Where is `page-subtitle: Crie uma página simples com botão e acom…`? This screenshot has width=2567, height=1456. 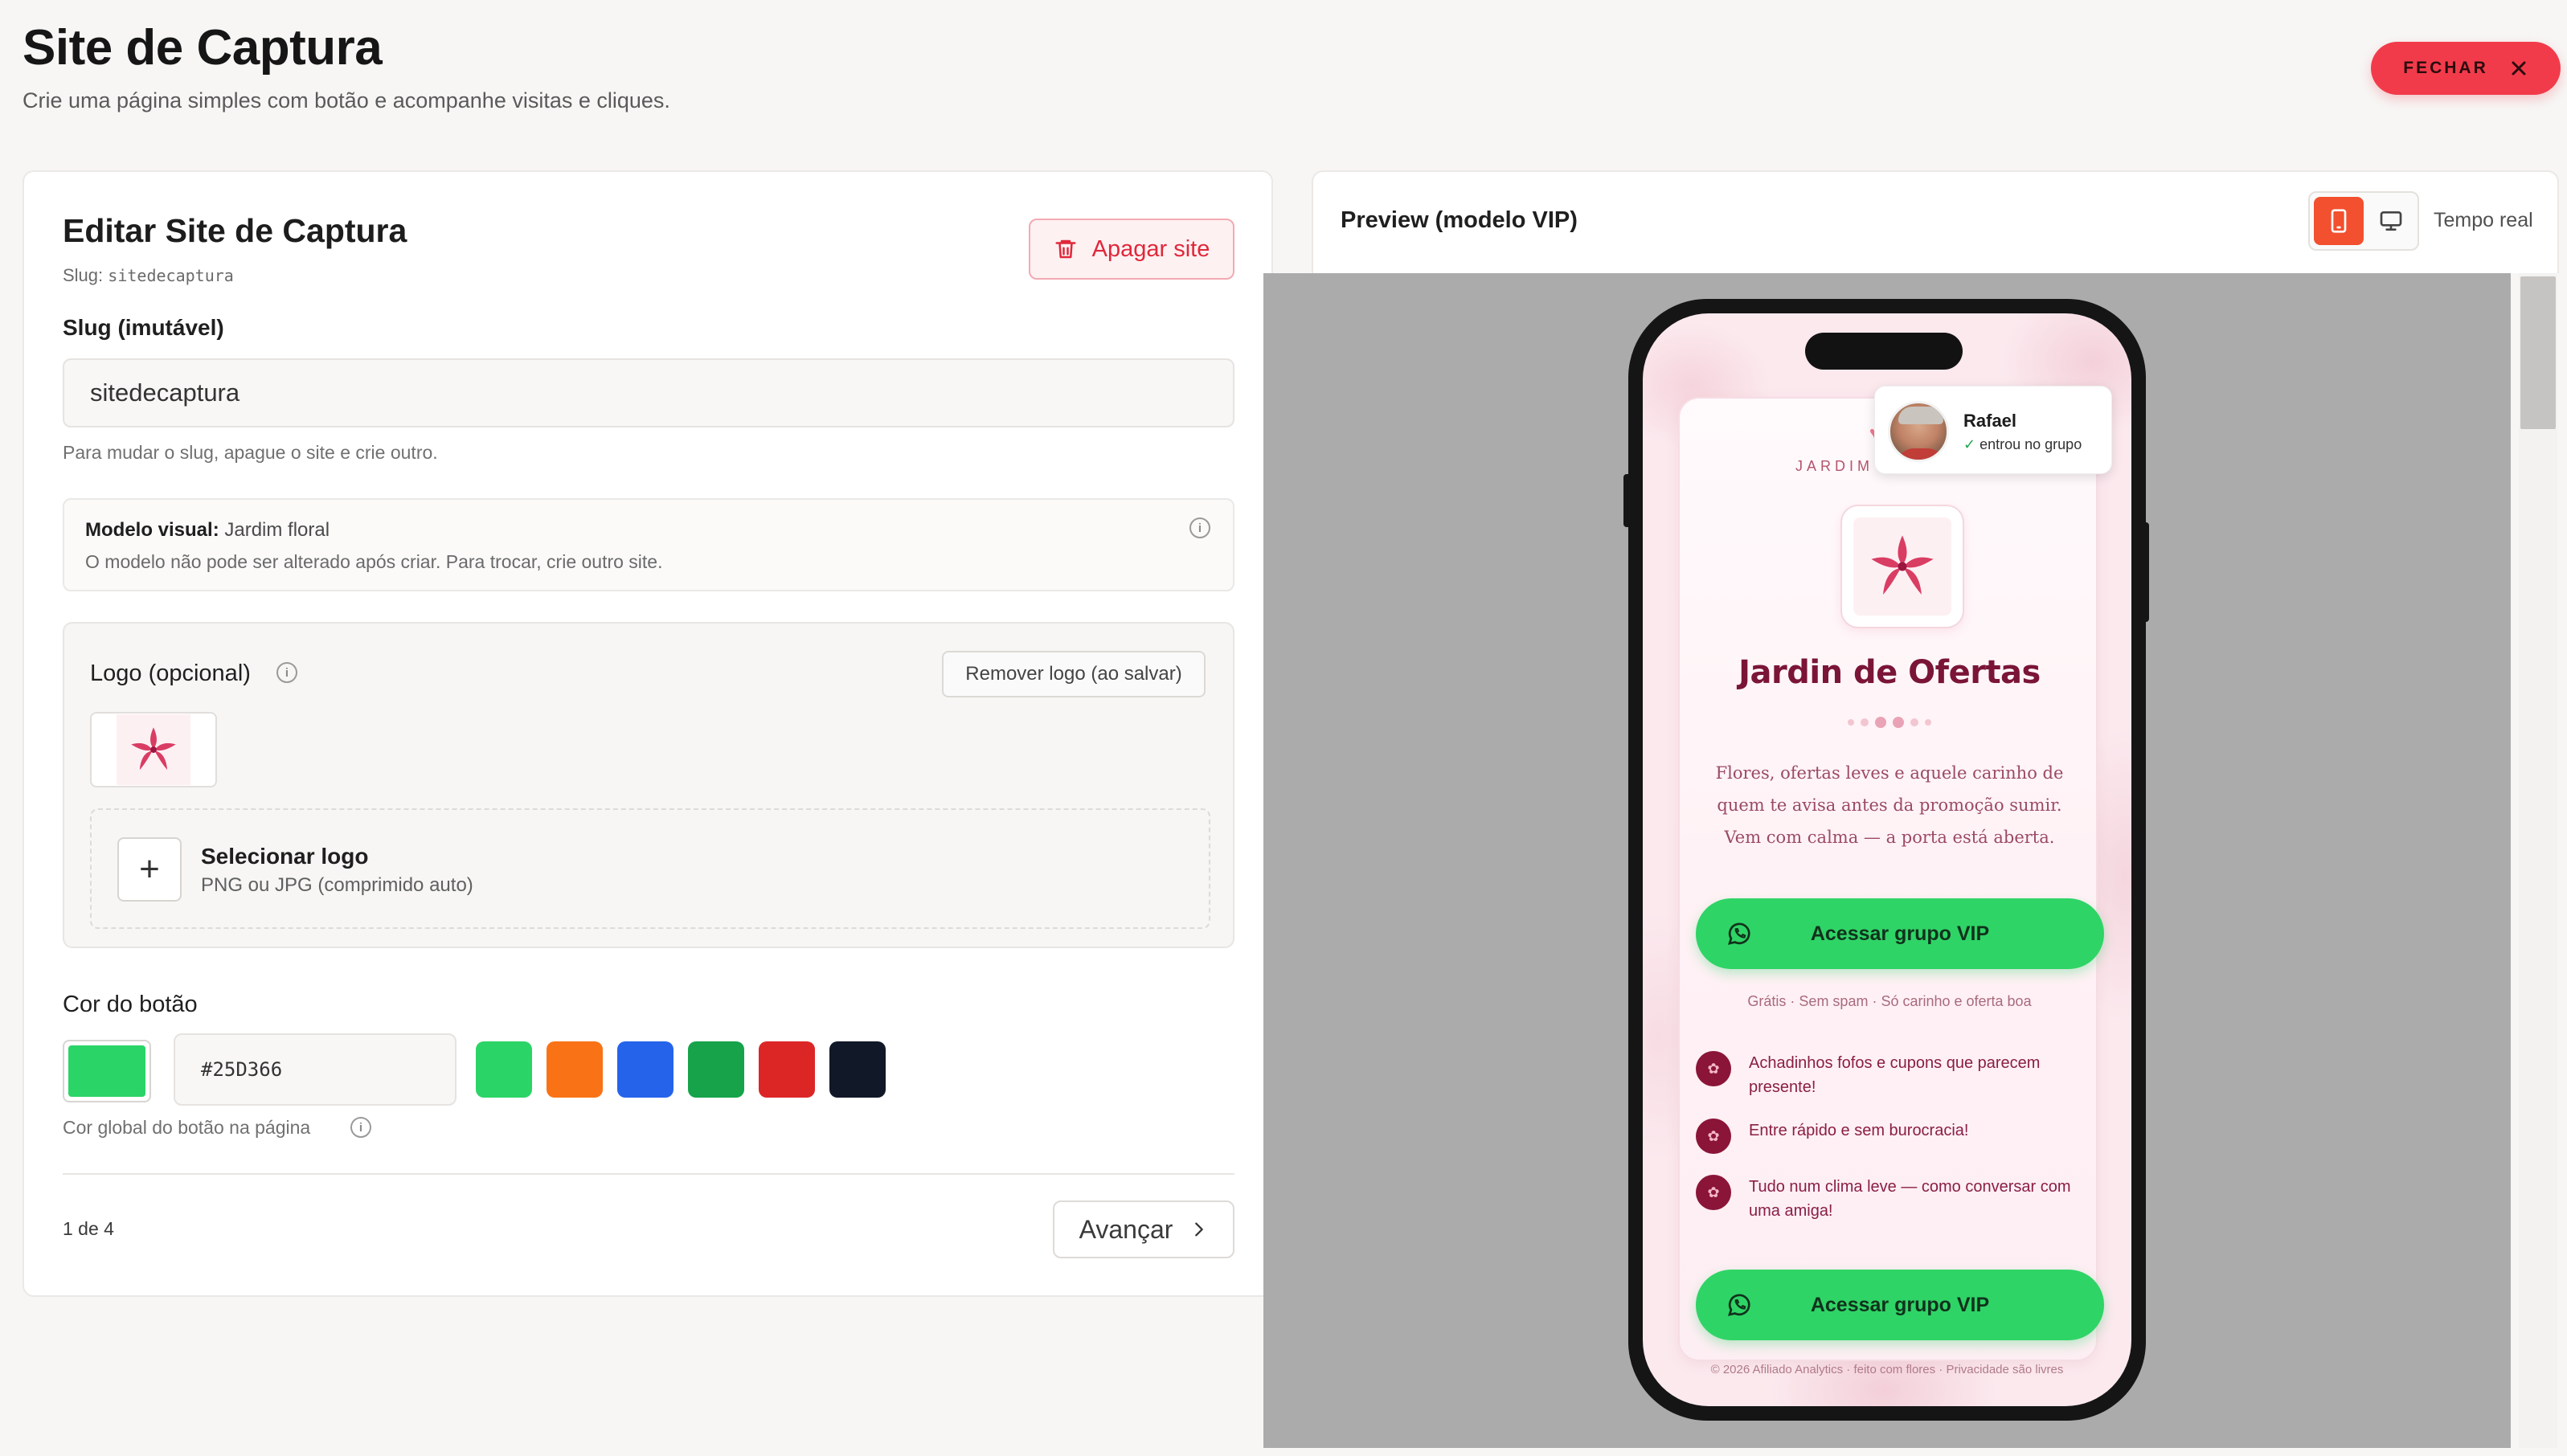 page-subtitle: Crie uma página simples com botão e acom… is located at coordinates (347, 100).